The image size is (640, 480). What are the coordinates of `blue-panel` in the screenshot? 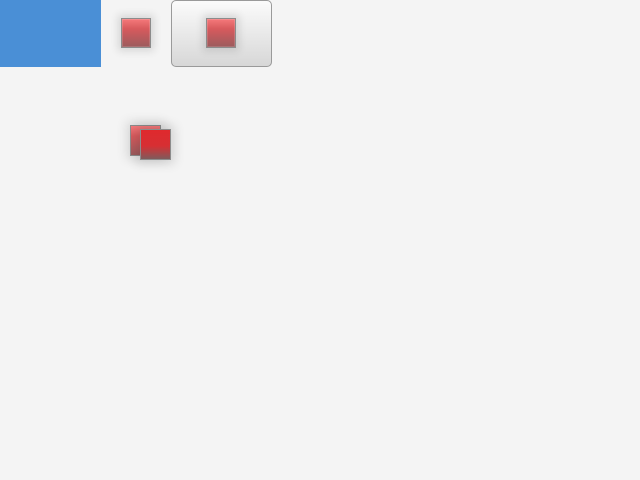 It's located at (50, 33).